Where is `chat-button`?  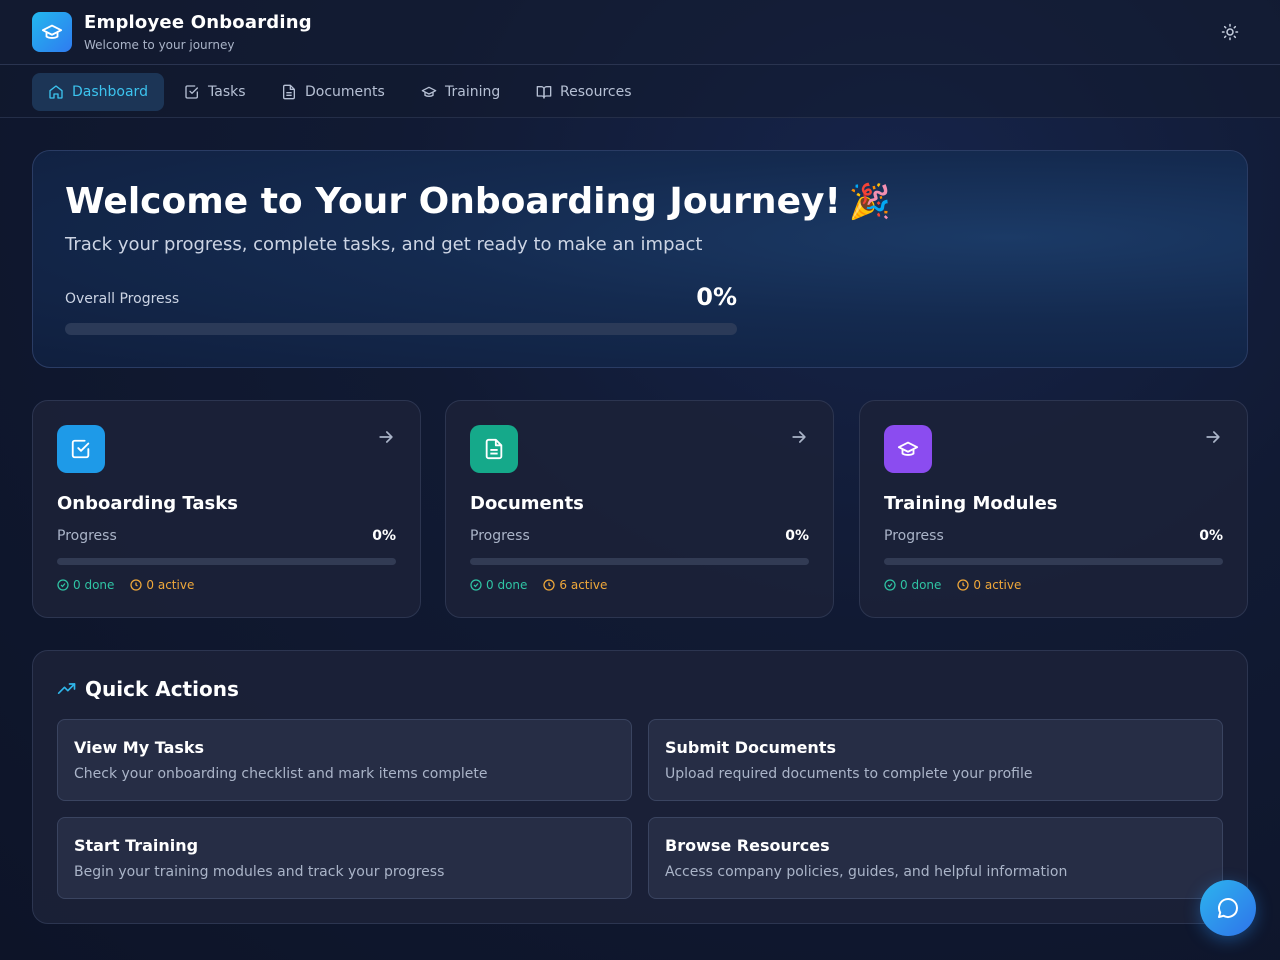
chat-button is located at coordinates (1228, 908).